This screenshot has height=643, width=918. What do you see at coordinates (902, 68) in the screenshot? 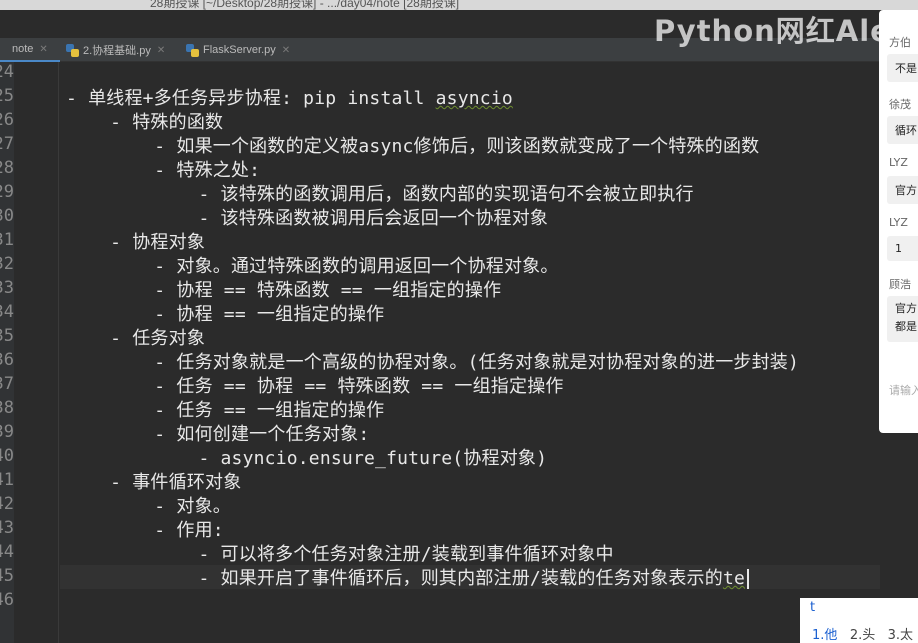
I see `chat-message: 不是` at bounding box center [902, 68].